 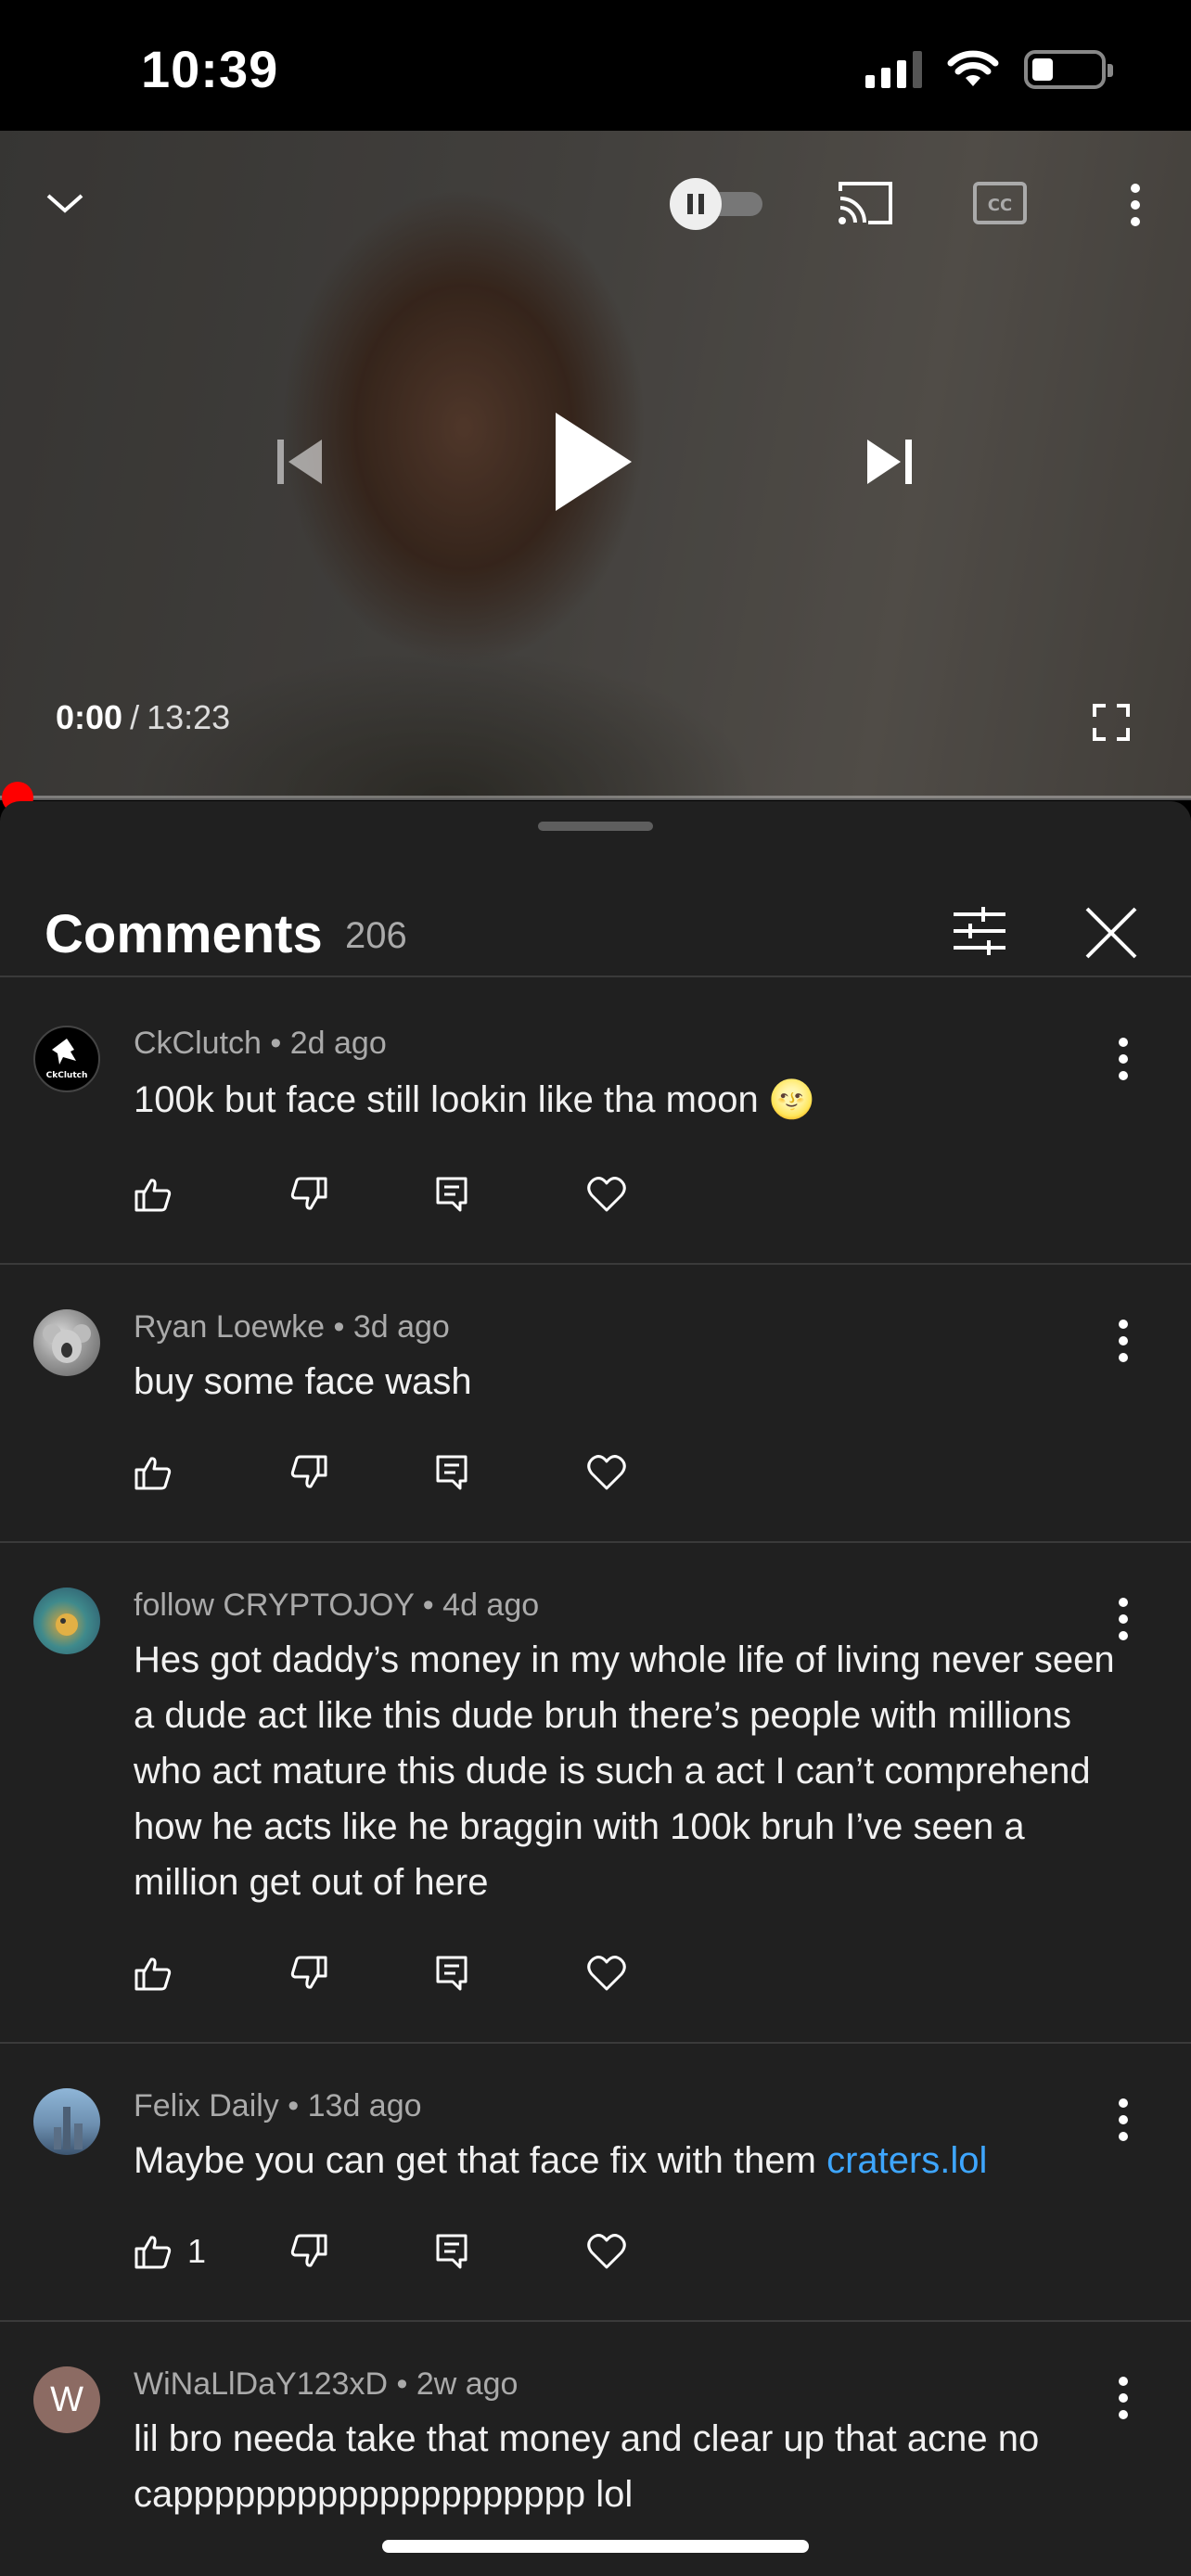 I want to click on chevron-down-icon, so click(x=64, y=203).